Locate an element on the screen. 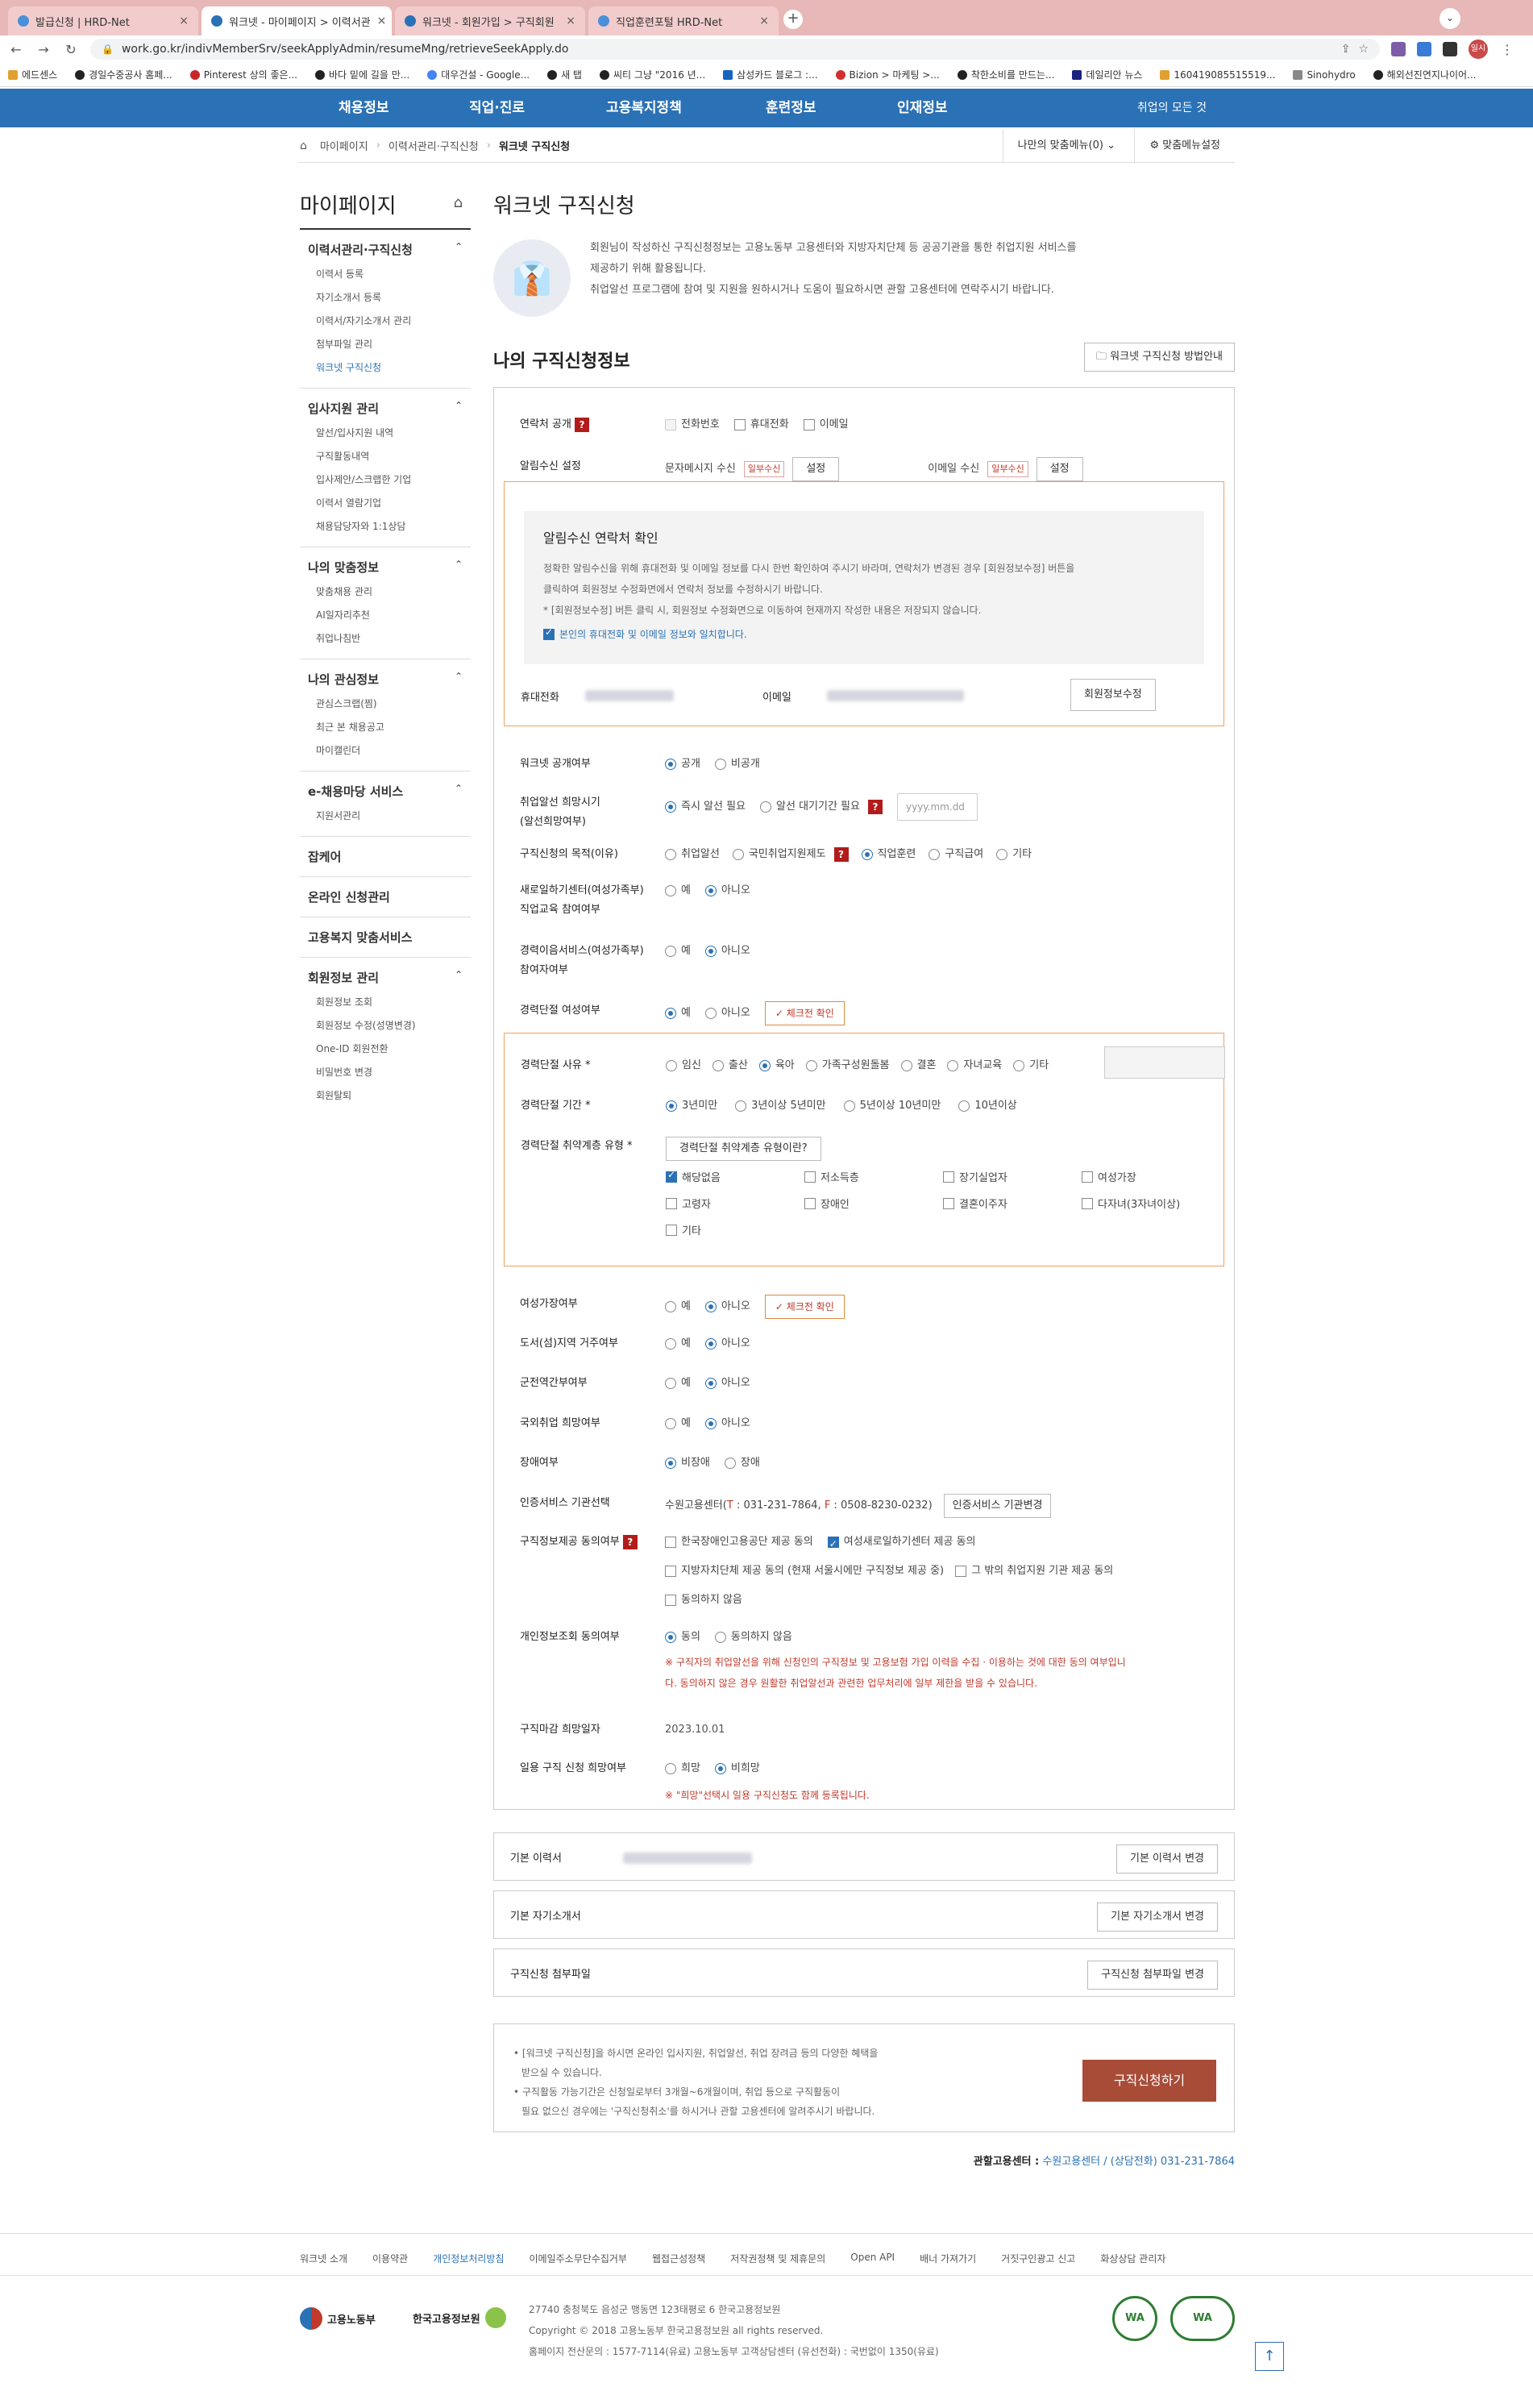 Image resolution: width=1533 pixels, height=2408 pixels. breadcrumb-item: 이력서관리·구직신청 is located at coordinates (433, 145).